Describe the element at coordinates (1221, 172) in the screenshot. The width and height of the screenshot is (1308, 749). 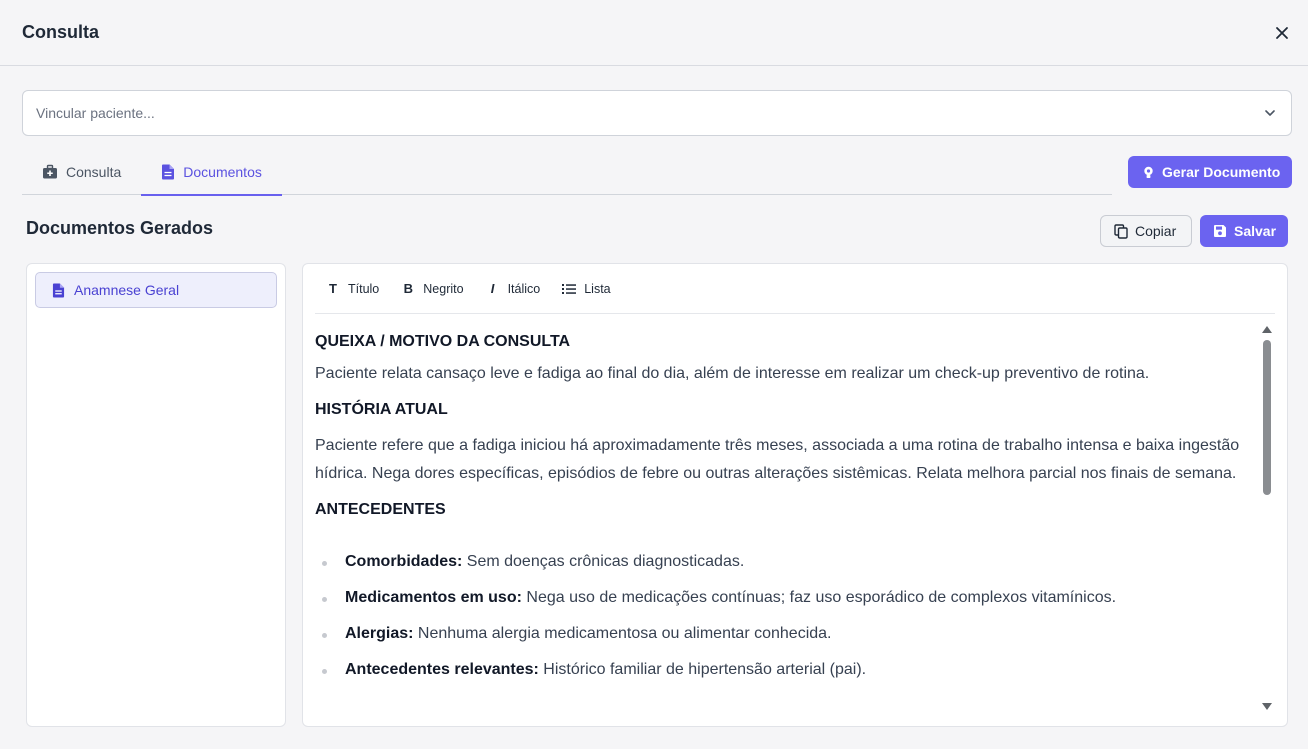
I see `generate-document-label: Gerar Documento` at that location.